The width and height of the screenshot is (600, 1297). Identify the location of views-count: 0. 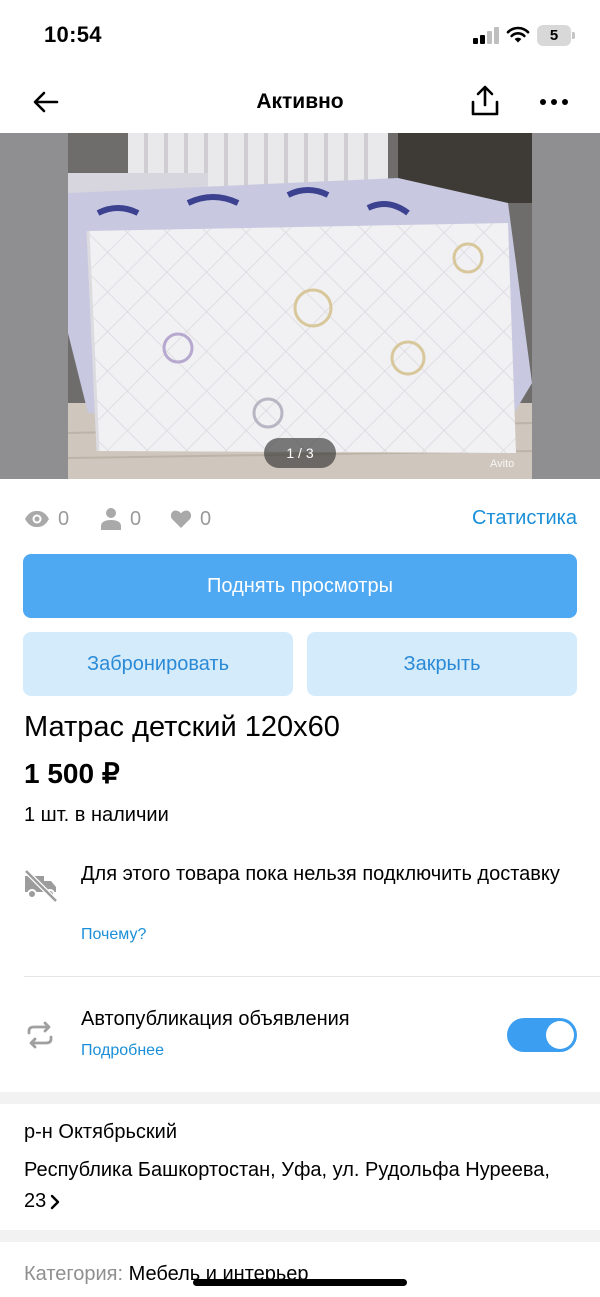
(64, 518).